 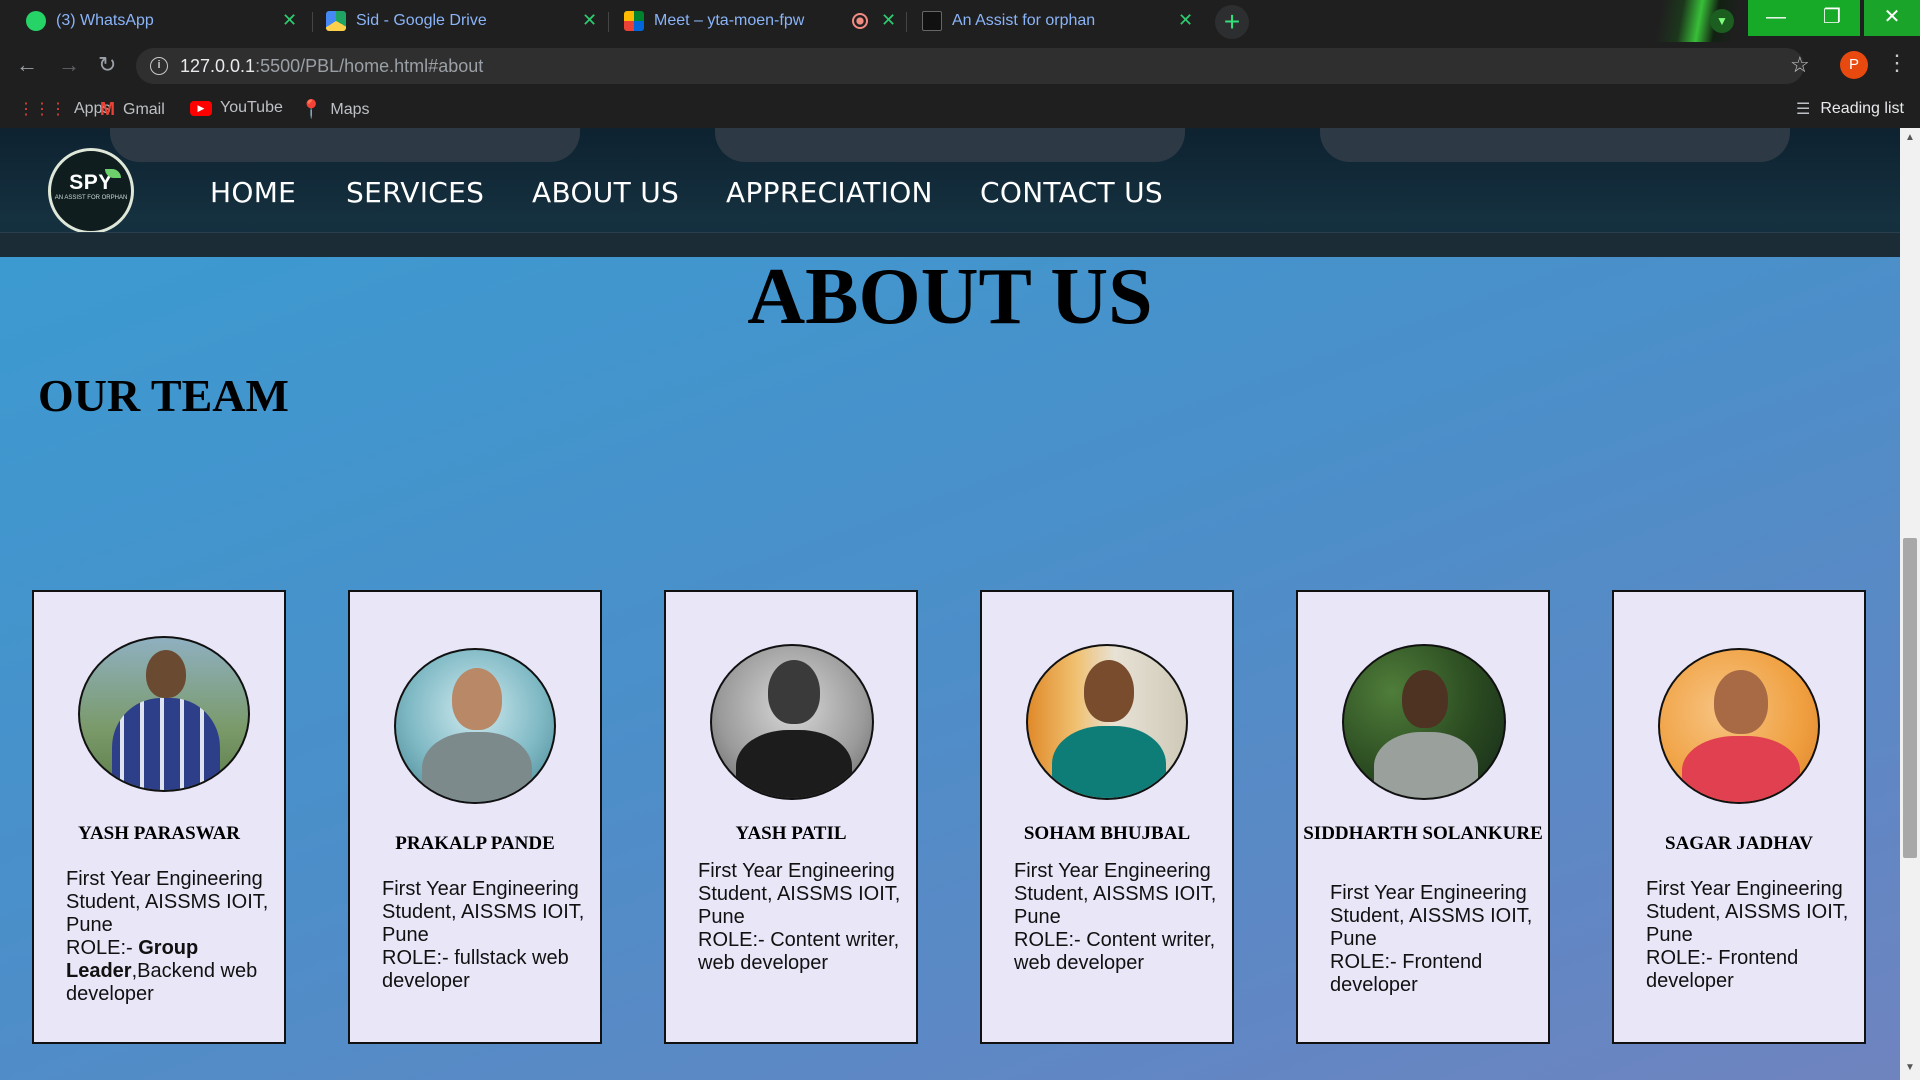 What do you see at coordinates (455, 21) in the screenshot?
I see `tab-google-drive: Sid - Google Drive ✕` at bounding box center [455, 21].